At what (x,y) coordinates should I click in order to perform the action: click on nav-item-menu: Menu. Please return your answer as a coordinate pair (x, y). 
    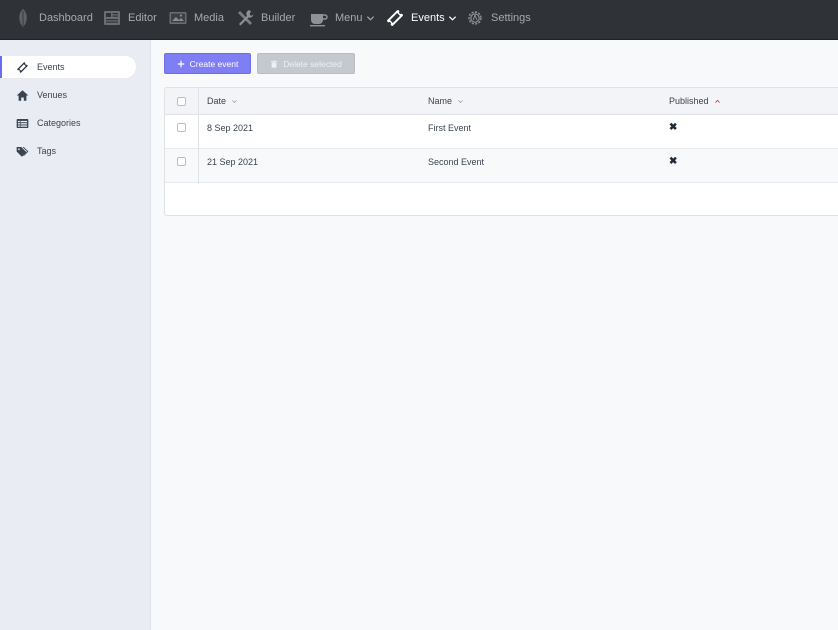
    Looking at the image, I should click on (341, 18).